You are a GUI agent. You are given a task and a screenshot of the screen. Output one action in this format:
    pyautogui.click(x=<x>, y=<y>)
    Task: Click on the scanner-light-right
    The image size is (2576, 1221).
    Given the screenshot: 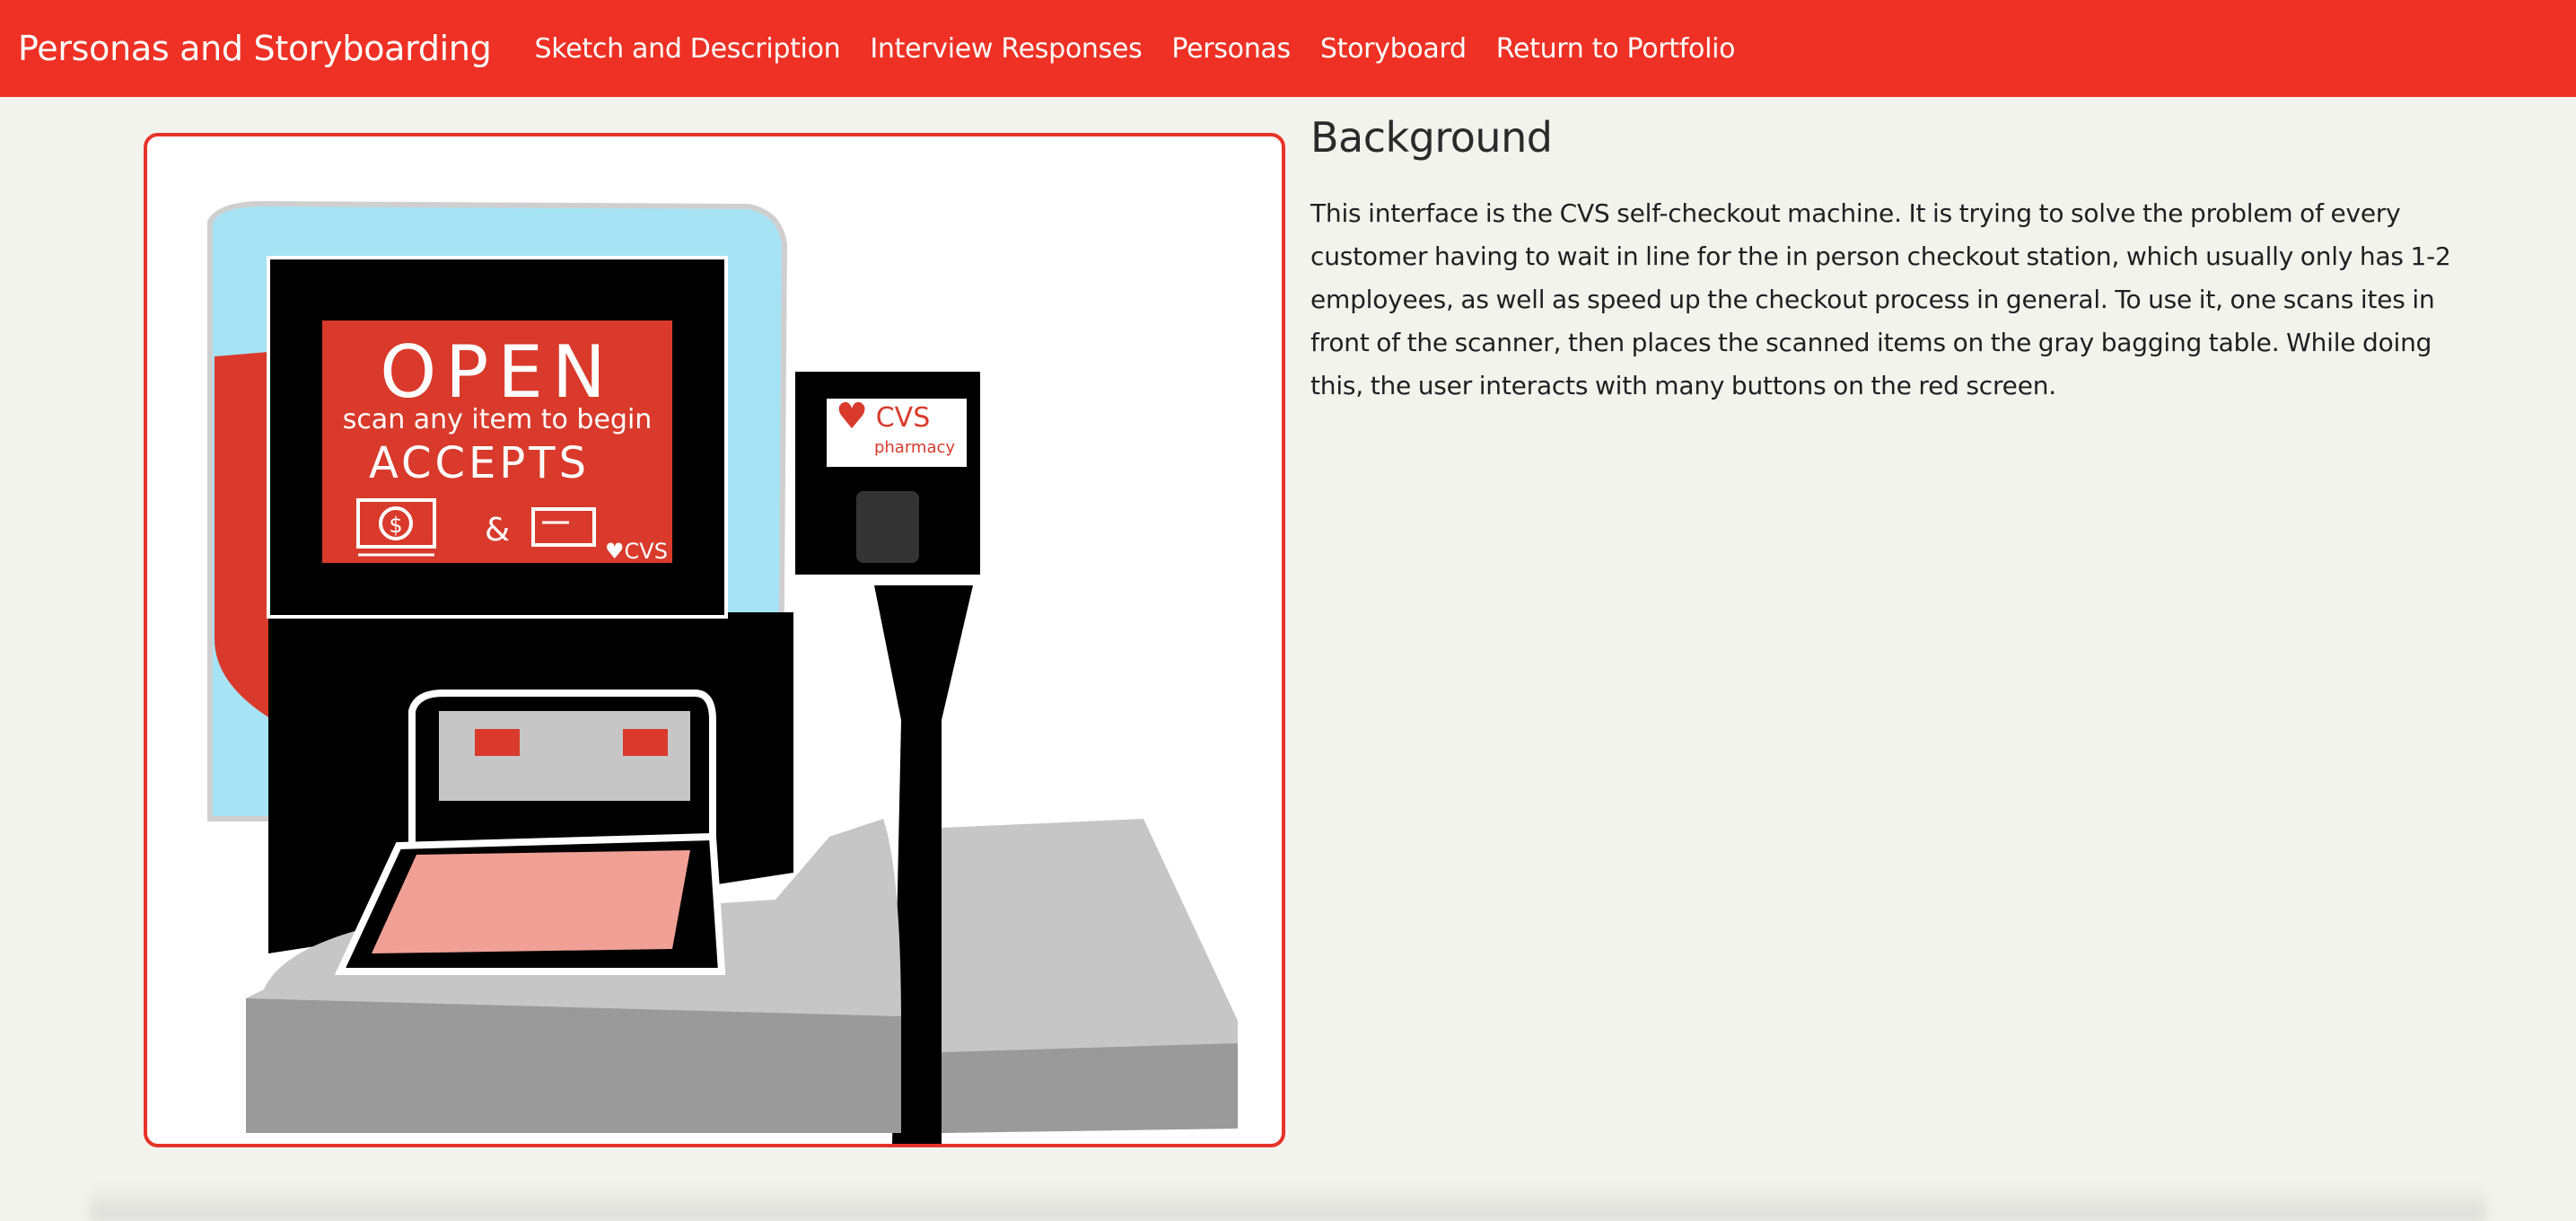 What is the action you would take?
    pyautogui.click(x=645, y=743)
    